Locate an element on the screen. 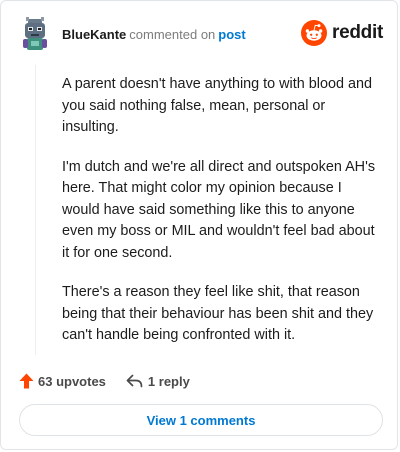  reply-arrow-icon is located at coordinates (134, 381).